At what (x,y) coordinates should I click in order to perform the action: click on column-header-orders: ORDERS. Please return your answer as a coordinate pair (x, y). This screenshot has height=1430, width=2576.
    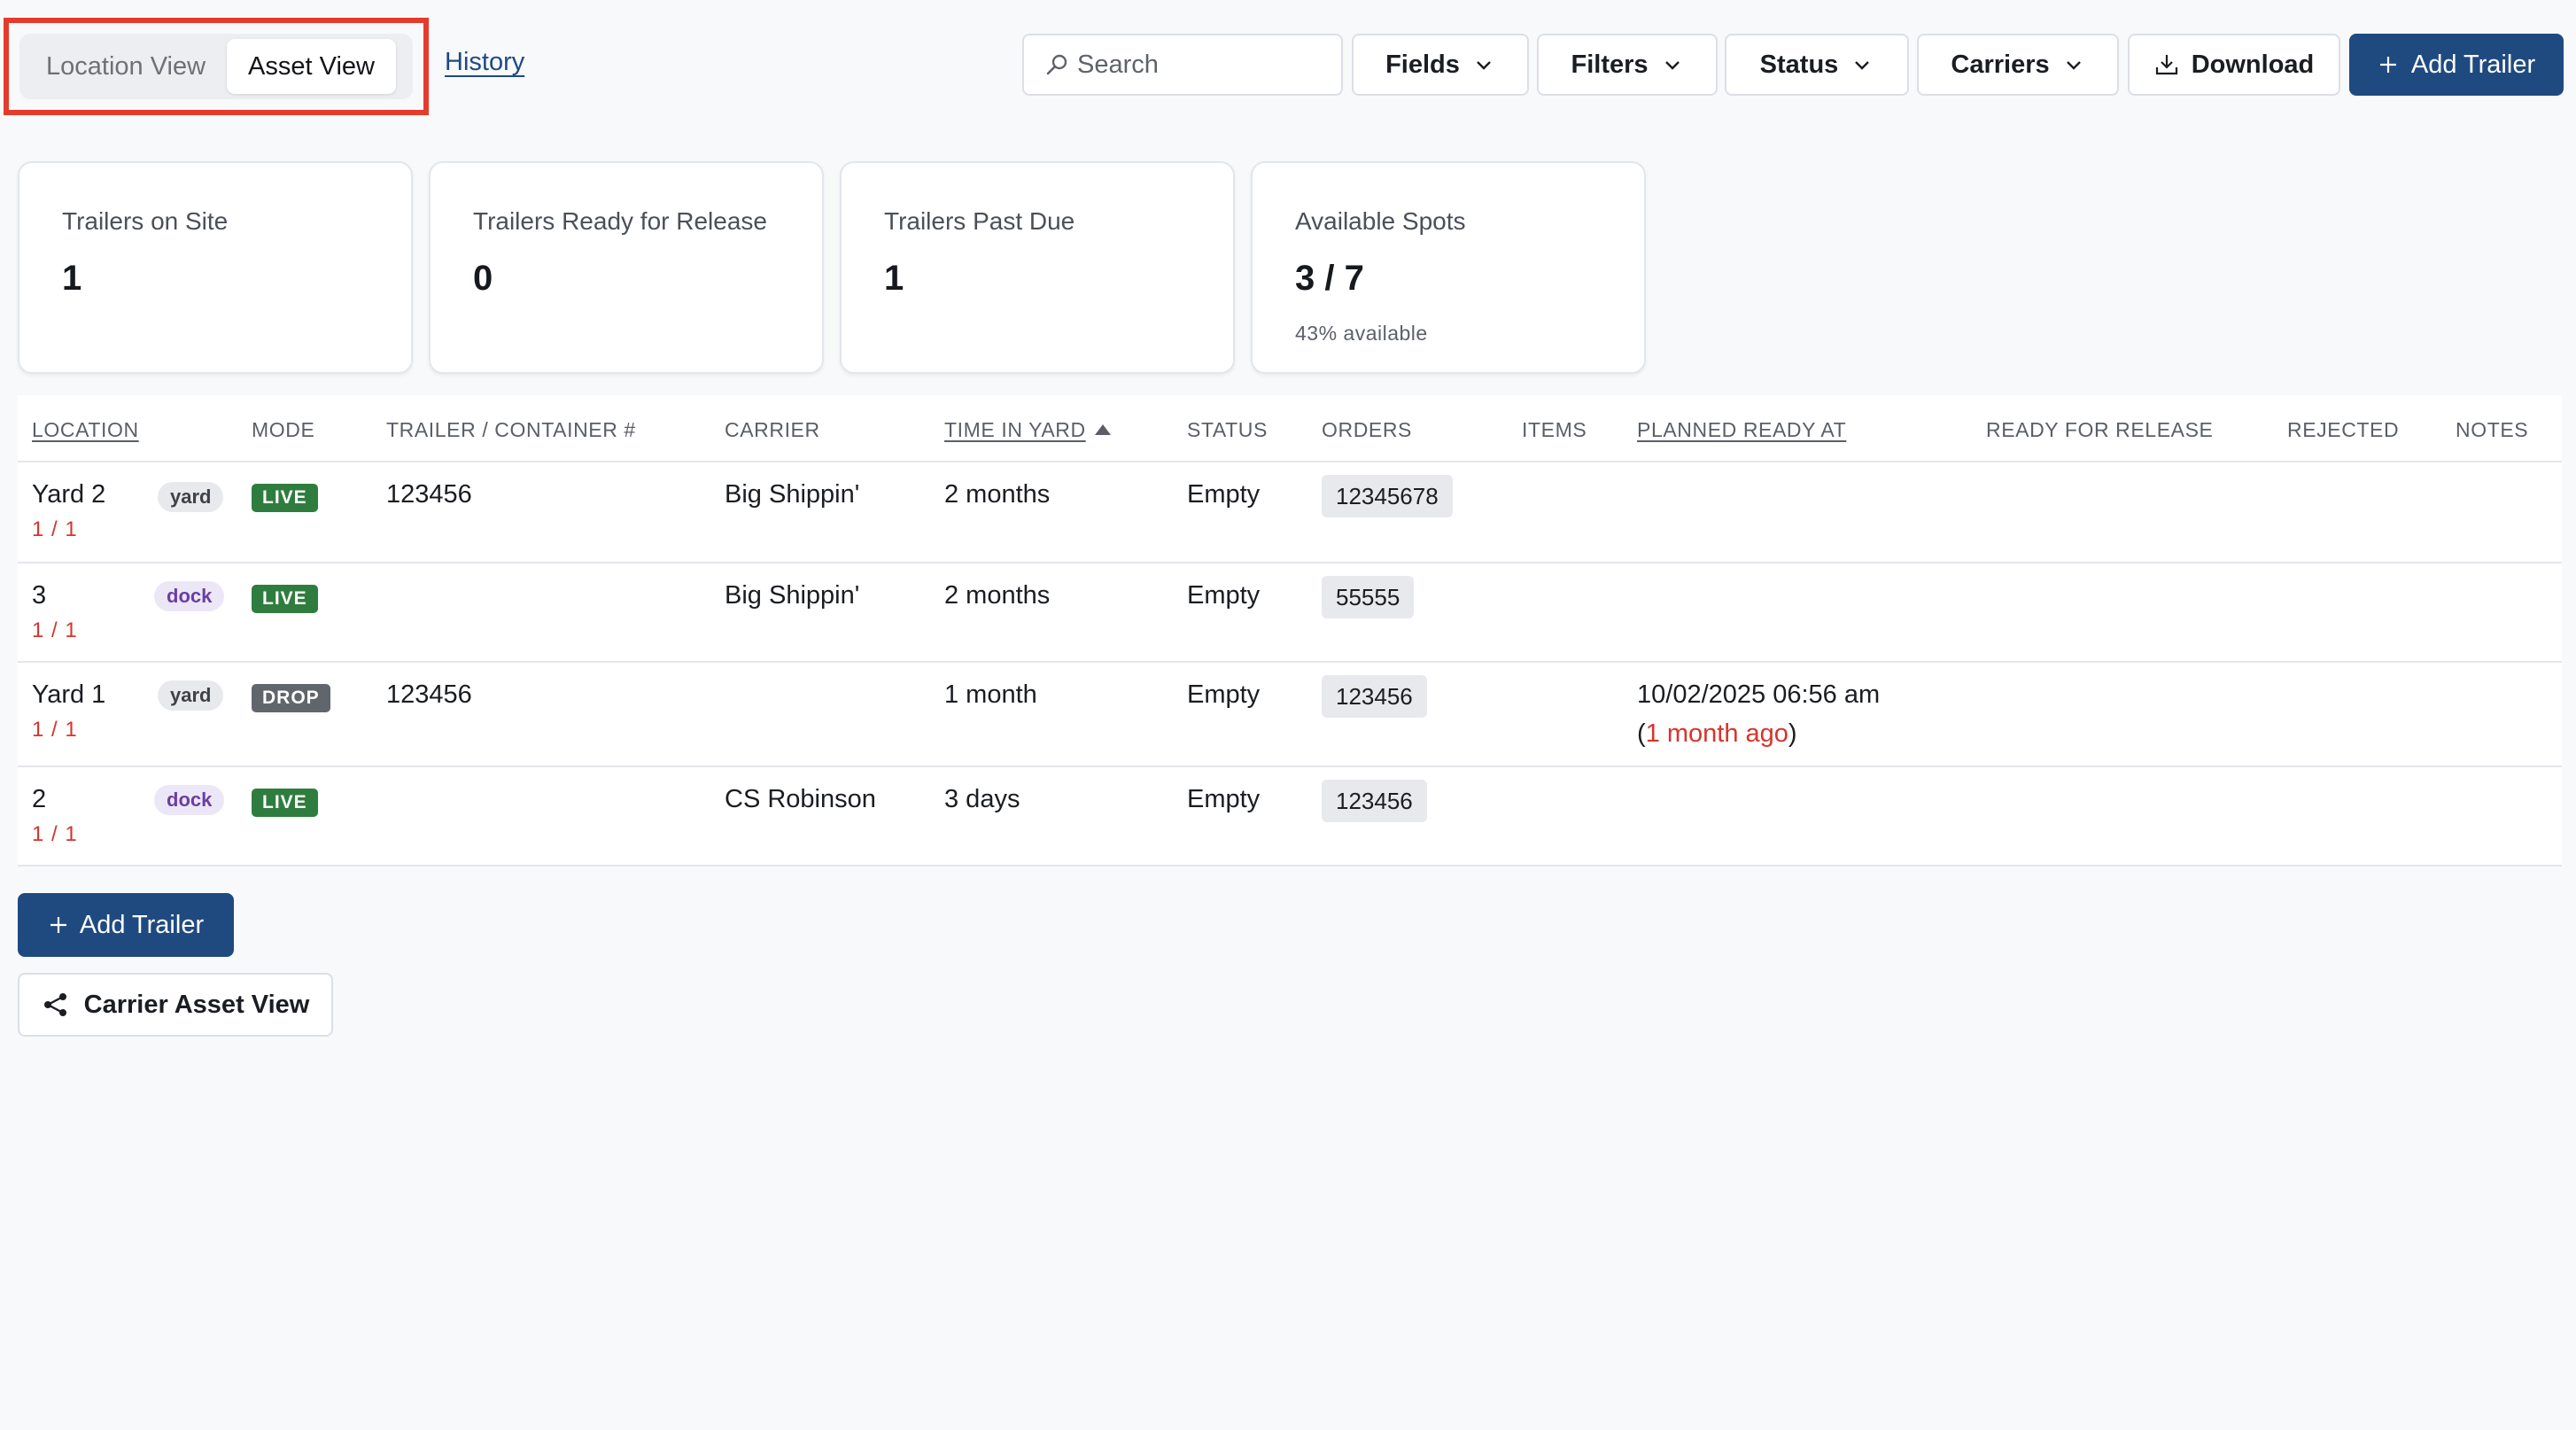
    Looking at the image, I should click on (1367, 429).